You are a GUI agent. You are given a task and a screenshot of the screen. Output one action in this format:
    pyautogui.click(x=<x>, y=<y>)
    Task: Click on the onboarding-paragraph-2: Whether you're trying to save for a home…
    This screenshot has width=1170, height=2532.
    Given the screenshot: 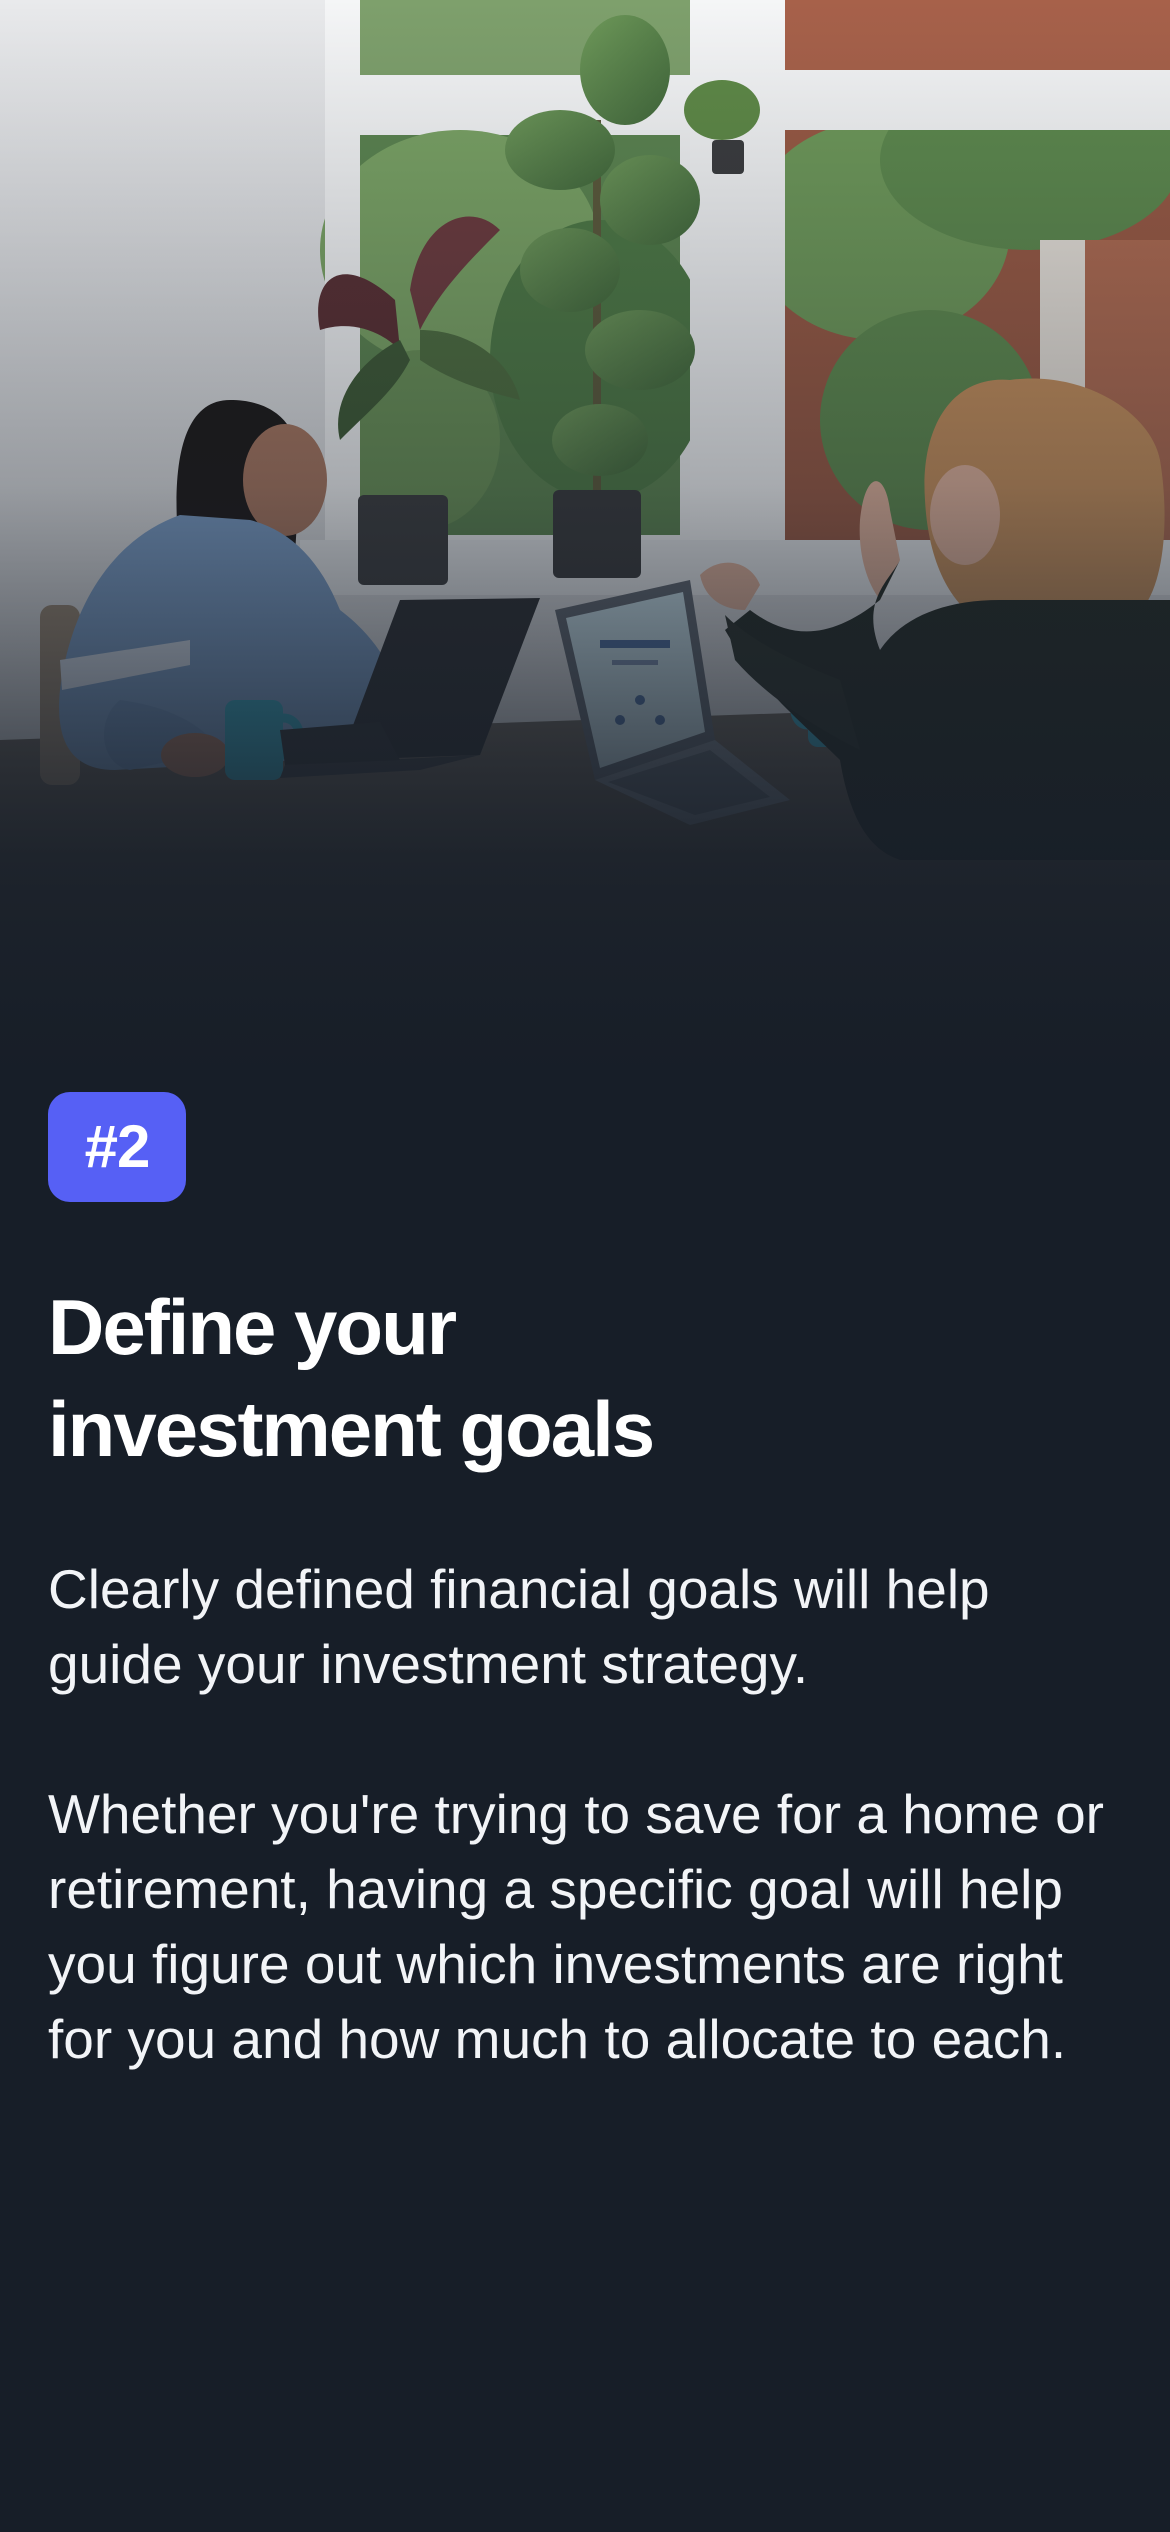 What is the action you would take?
    pyautogui.click(x=576, y=1926)
    